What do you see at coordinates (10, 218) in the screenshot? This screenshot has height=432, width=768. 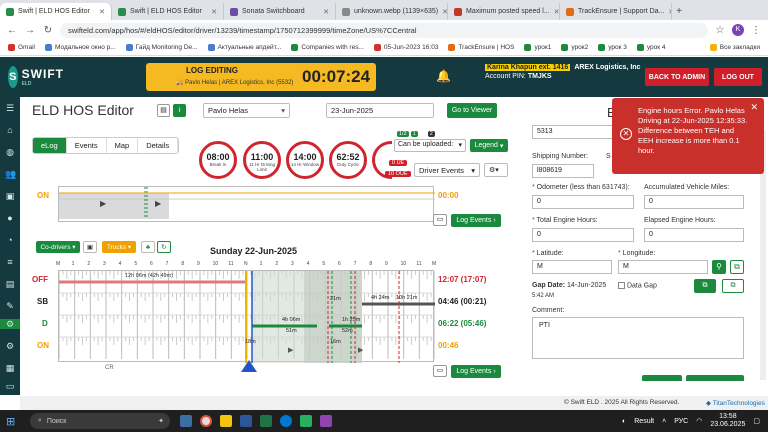 I see `user-icon: ●` at bounding box center [10, 218].